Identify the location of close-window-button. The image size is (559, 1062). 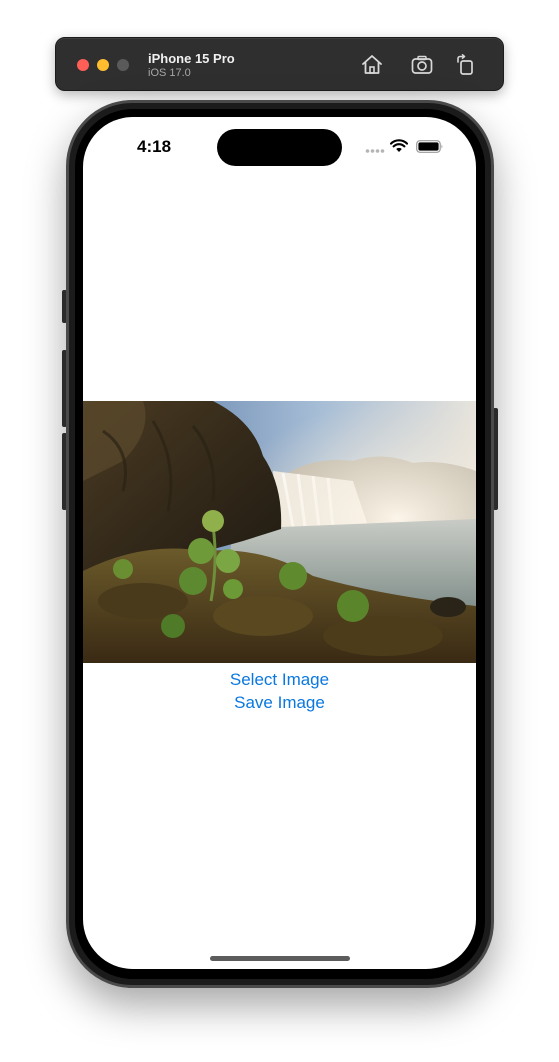
(83, 65).